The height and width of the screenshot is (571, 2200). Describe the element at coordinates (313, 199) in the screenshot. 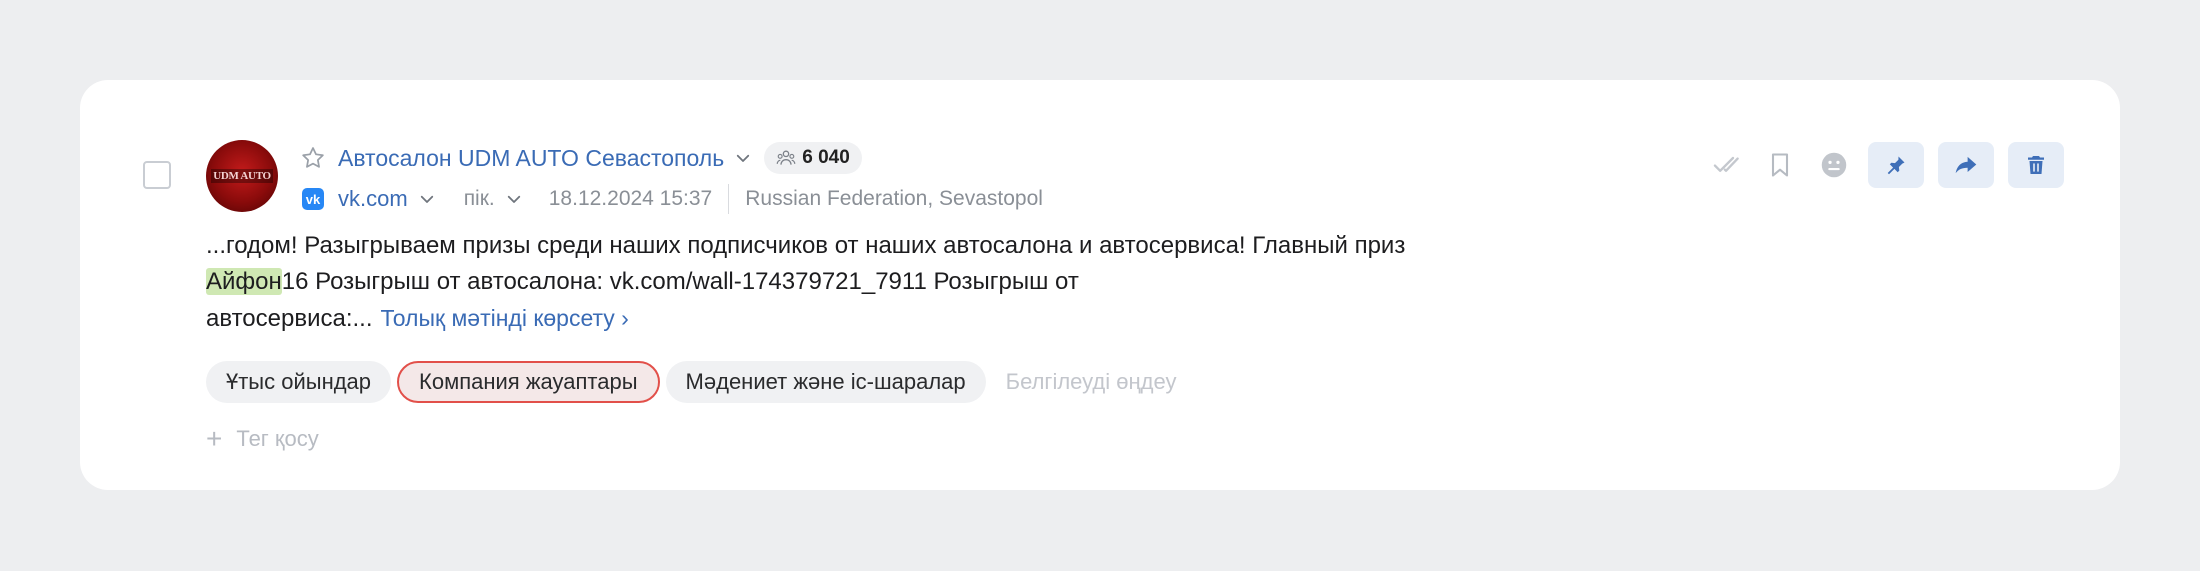

I see `vk-icon: vk` at that location.